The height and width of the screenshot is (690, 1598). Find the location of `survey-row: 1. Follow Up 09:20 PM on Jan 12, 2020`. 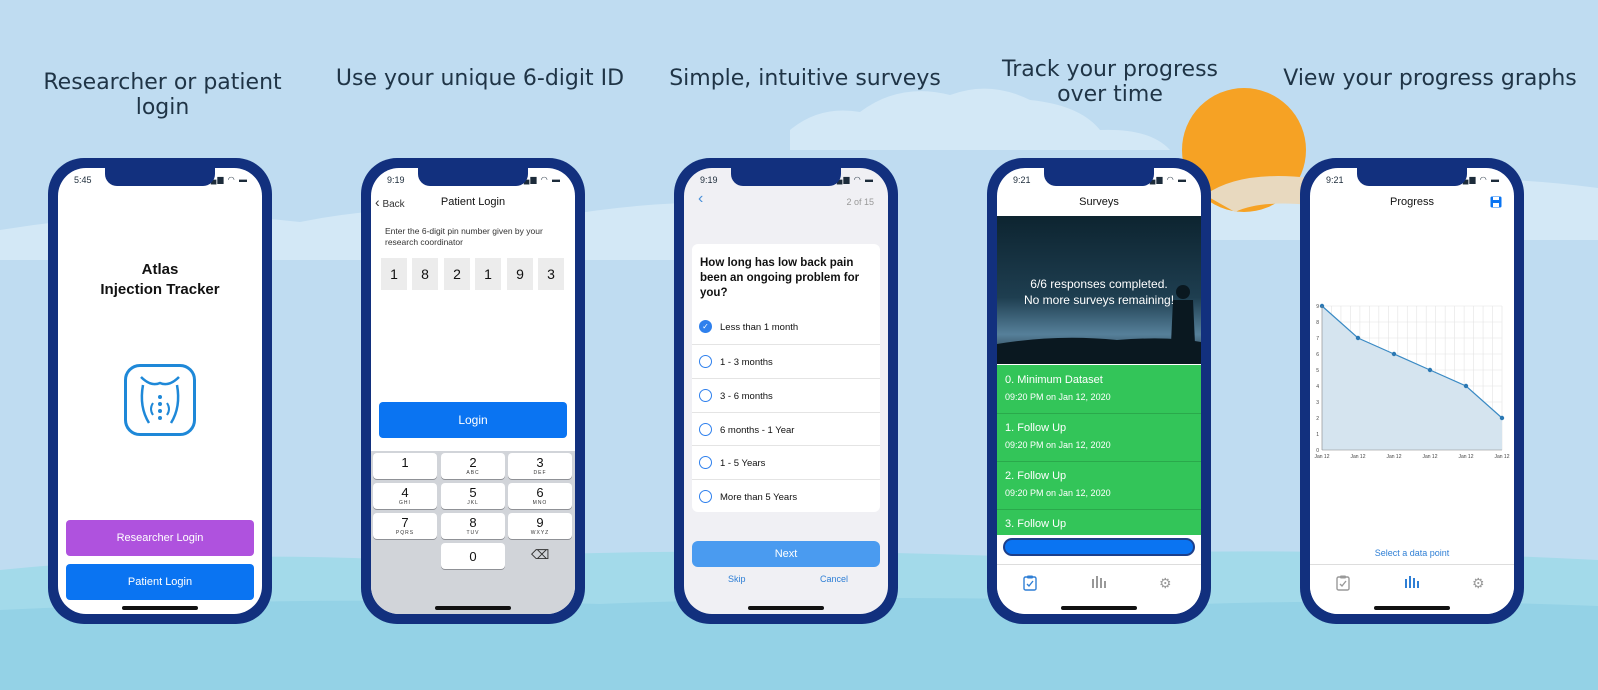

survey-row: 1. Follow Up 09:20 PM on Jan 12, 2020 is located at coordinates (1099, 437).